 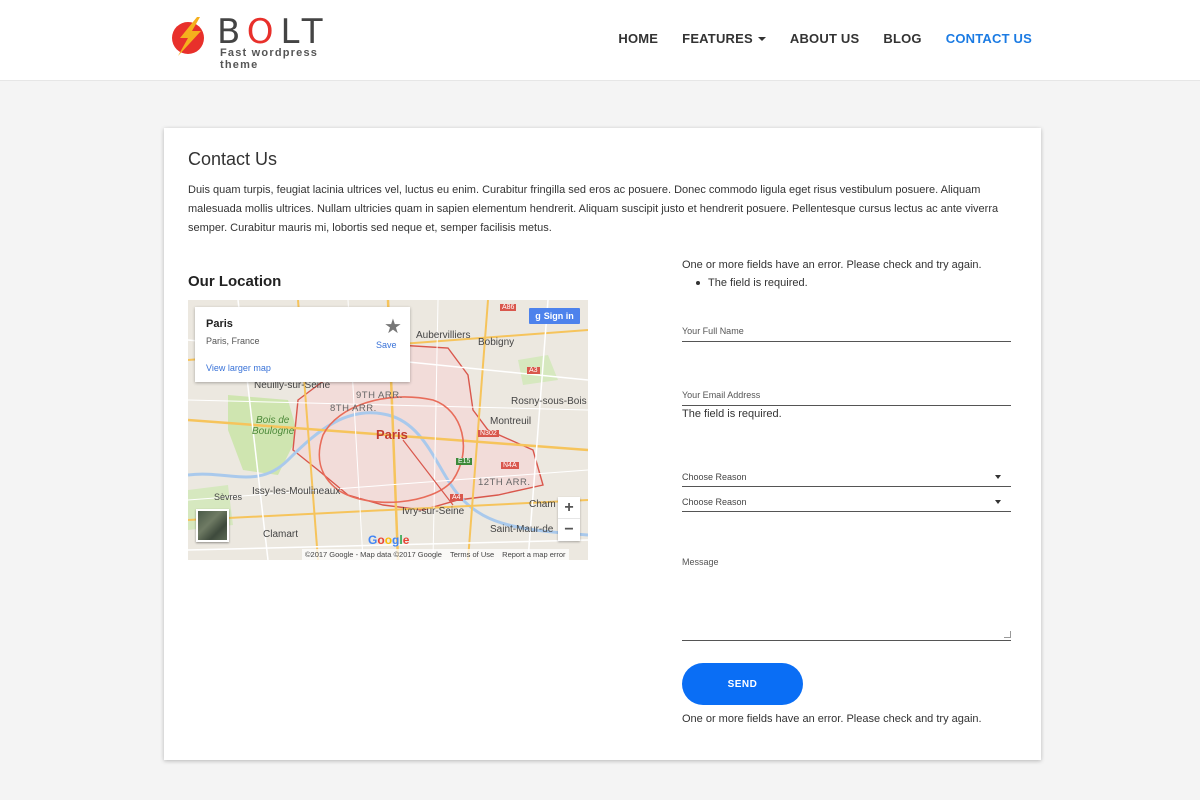 I want to click on map-label-paris: Paris, so click(x=392, y=434).